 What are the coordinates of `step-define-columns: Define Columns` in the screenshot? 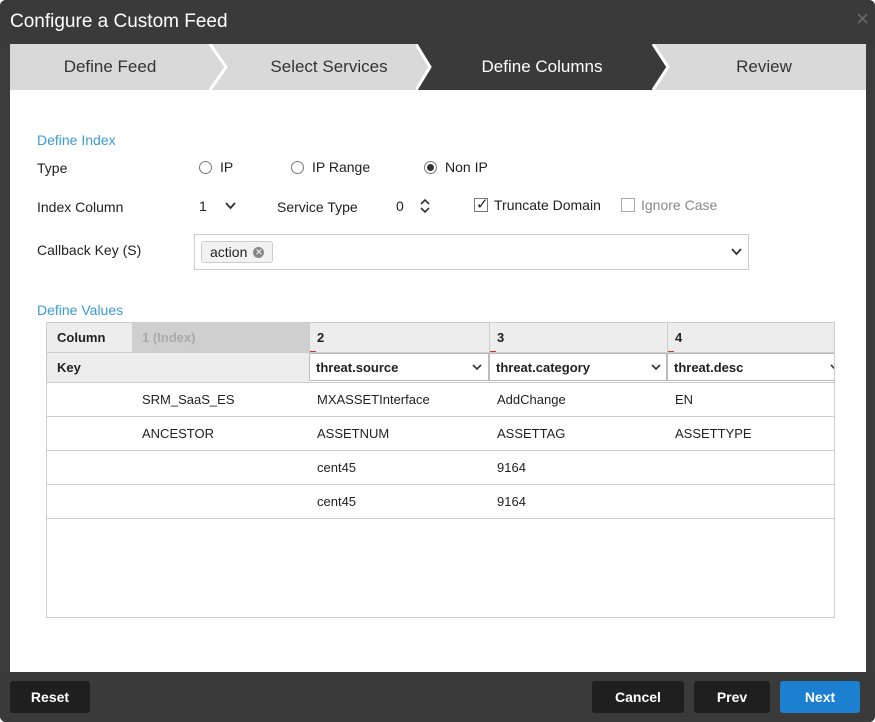 It's located at (542, 67).